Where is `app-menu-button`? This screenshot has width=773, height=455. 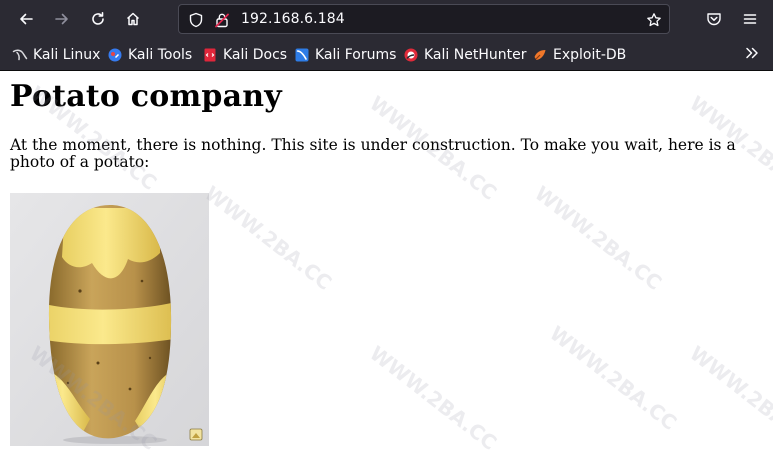 app-menu-button is located at coordinates (750, 19).